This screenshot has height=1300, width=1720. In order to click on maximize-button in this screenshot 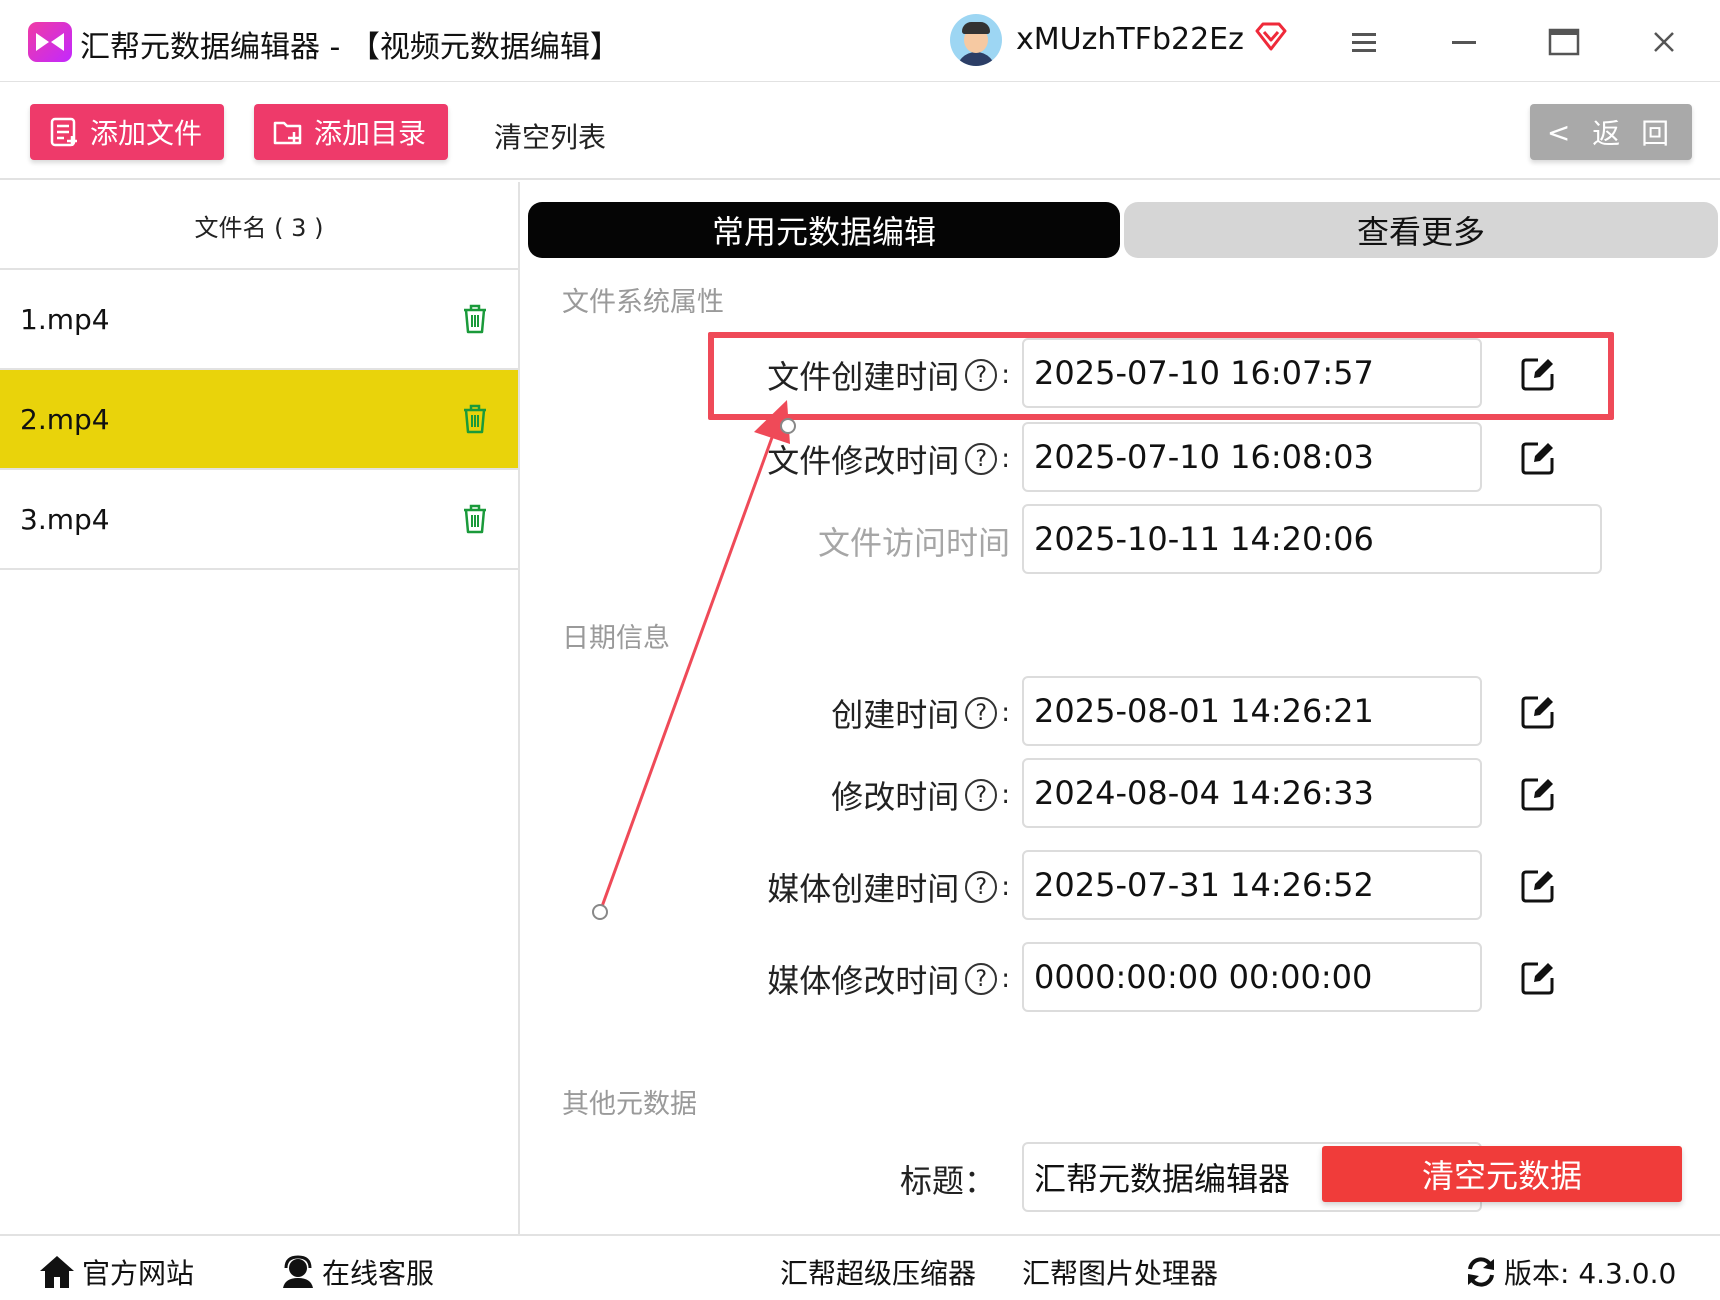, I will do `click(1564, 42)`.